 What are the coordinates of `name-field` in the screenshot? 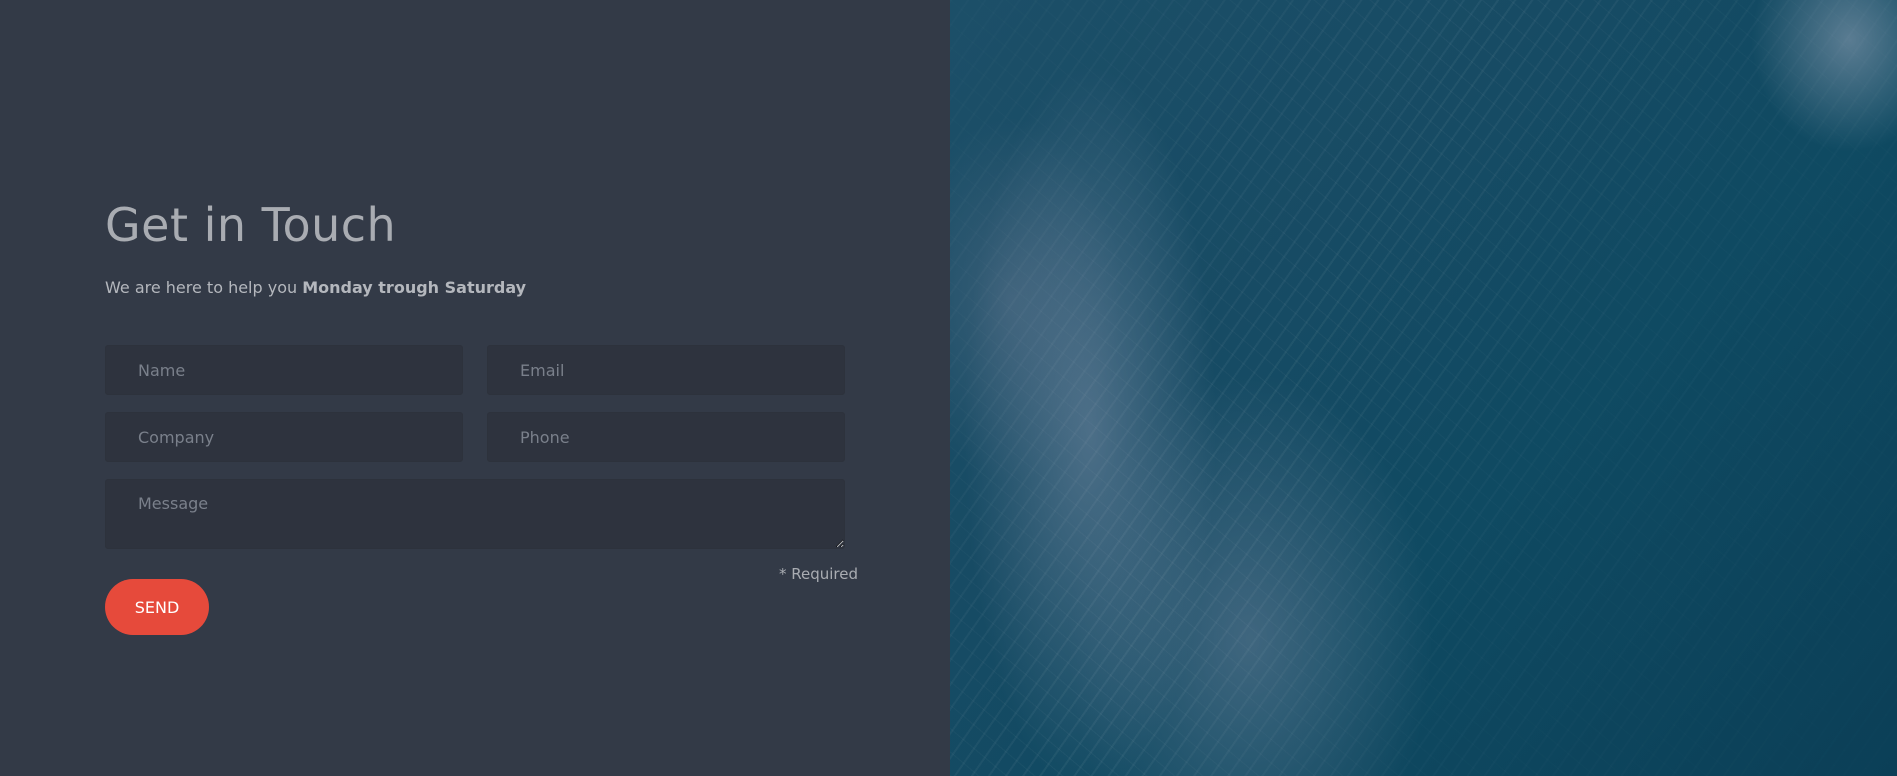 It's located at (284, 370).